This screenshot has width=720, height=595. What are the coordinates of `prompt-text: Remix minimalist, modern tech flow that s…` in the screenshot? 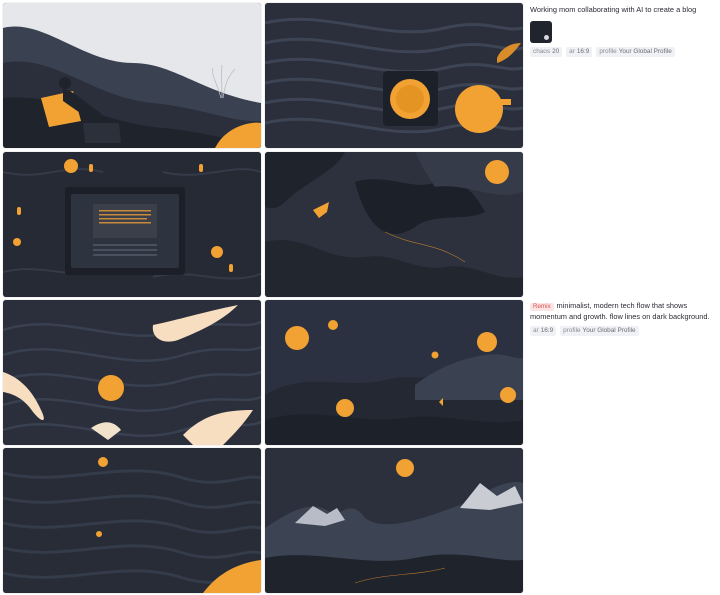 It's located at (624, 311).